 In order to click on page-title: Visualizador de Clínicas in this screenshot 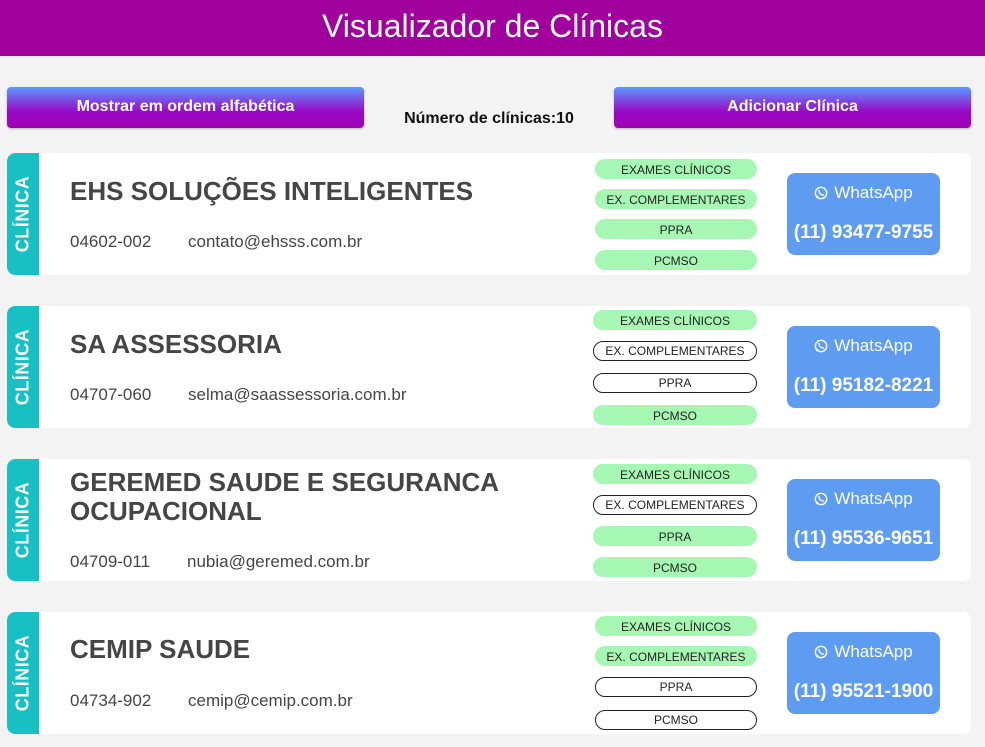, I will do `click(492, 26)`.